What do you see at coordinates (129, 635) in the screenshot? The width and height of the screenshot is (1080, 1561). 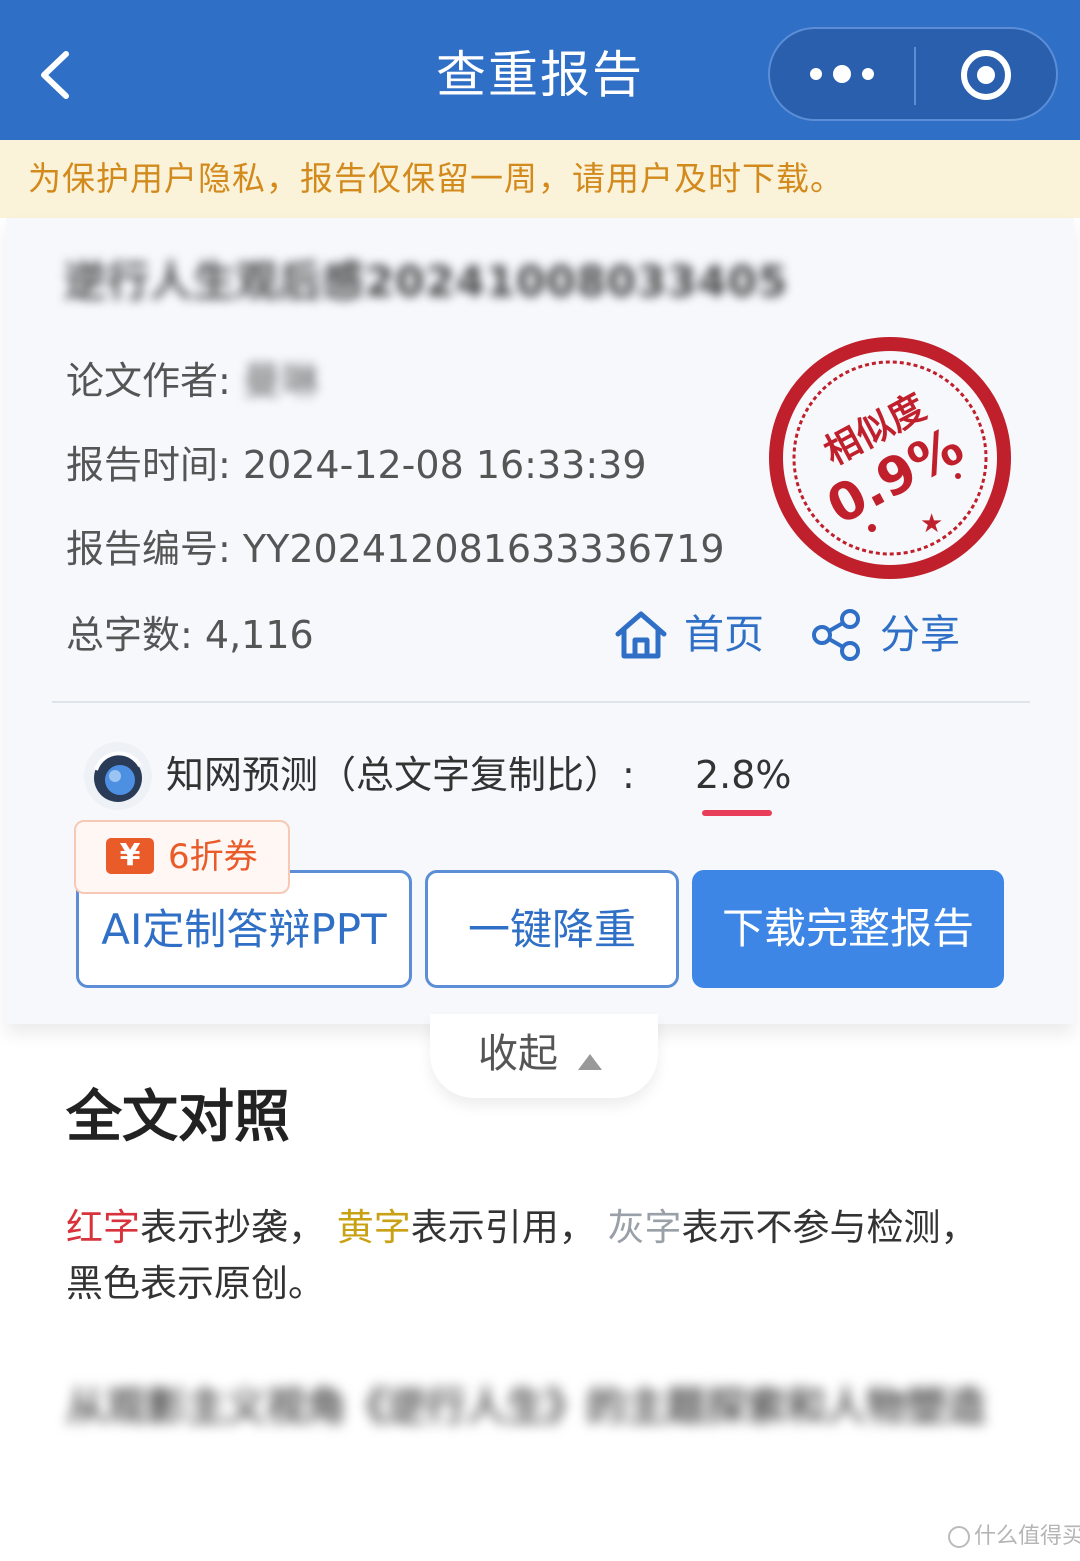 I see `word-count-label: 总字数:` at bounding box center [129, 635].